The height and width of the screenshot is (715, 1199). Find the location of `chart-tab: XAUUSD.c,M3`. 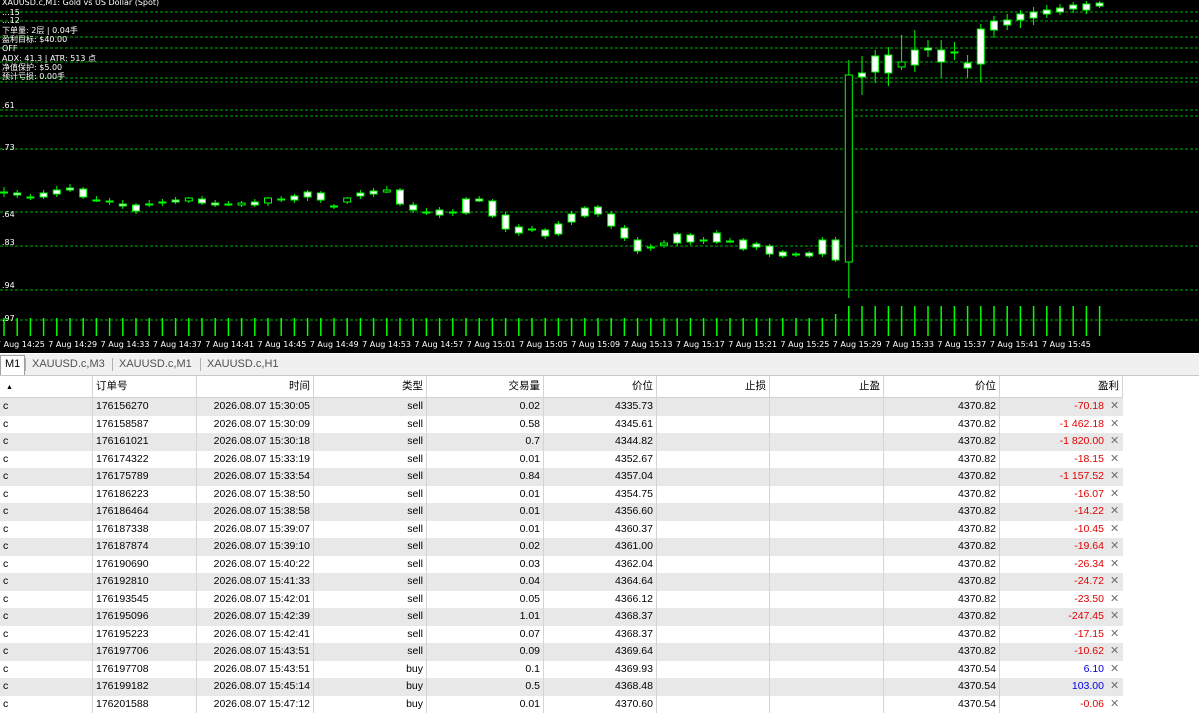

chart-tab: XAUUSD.c,M3 is located at coordinates (68, 364).